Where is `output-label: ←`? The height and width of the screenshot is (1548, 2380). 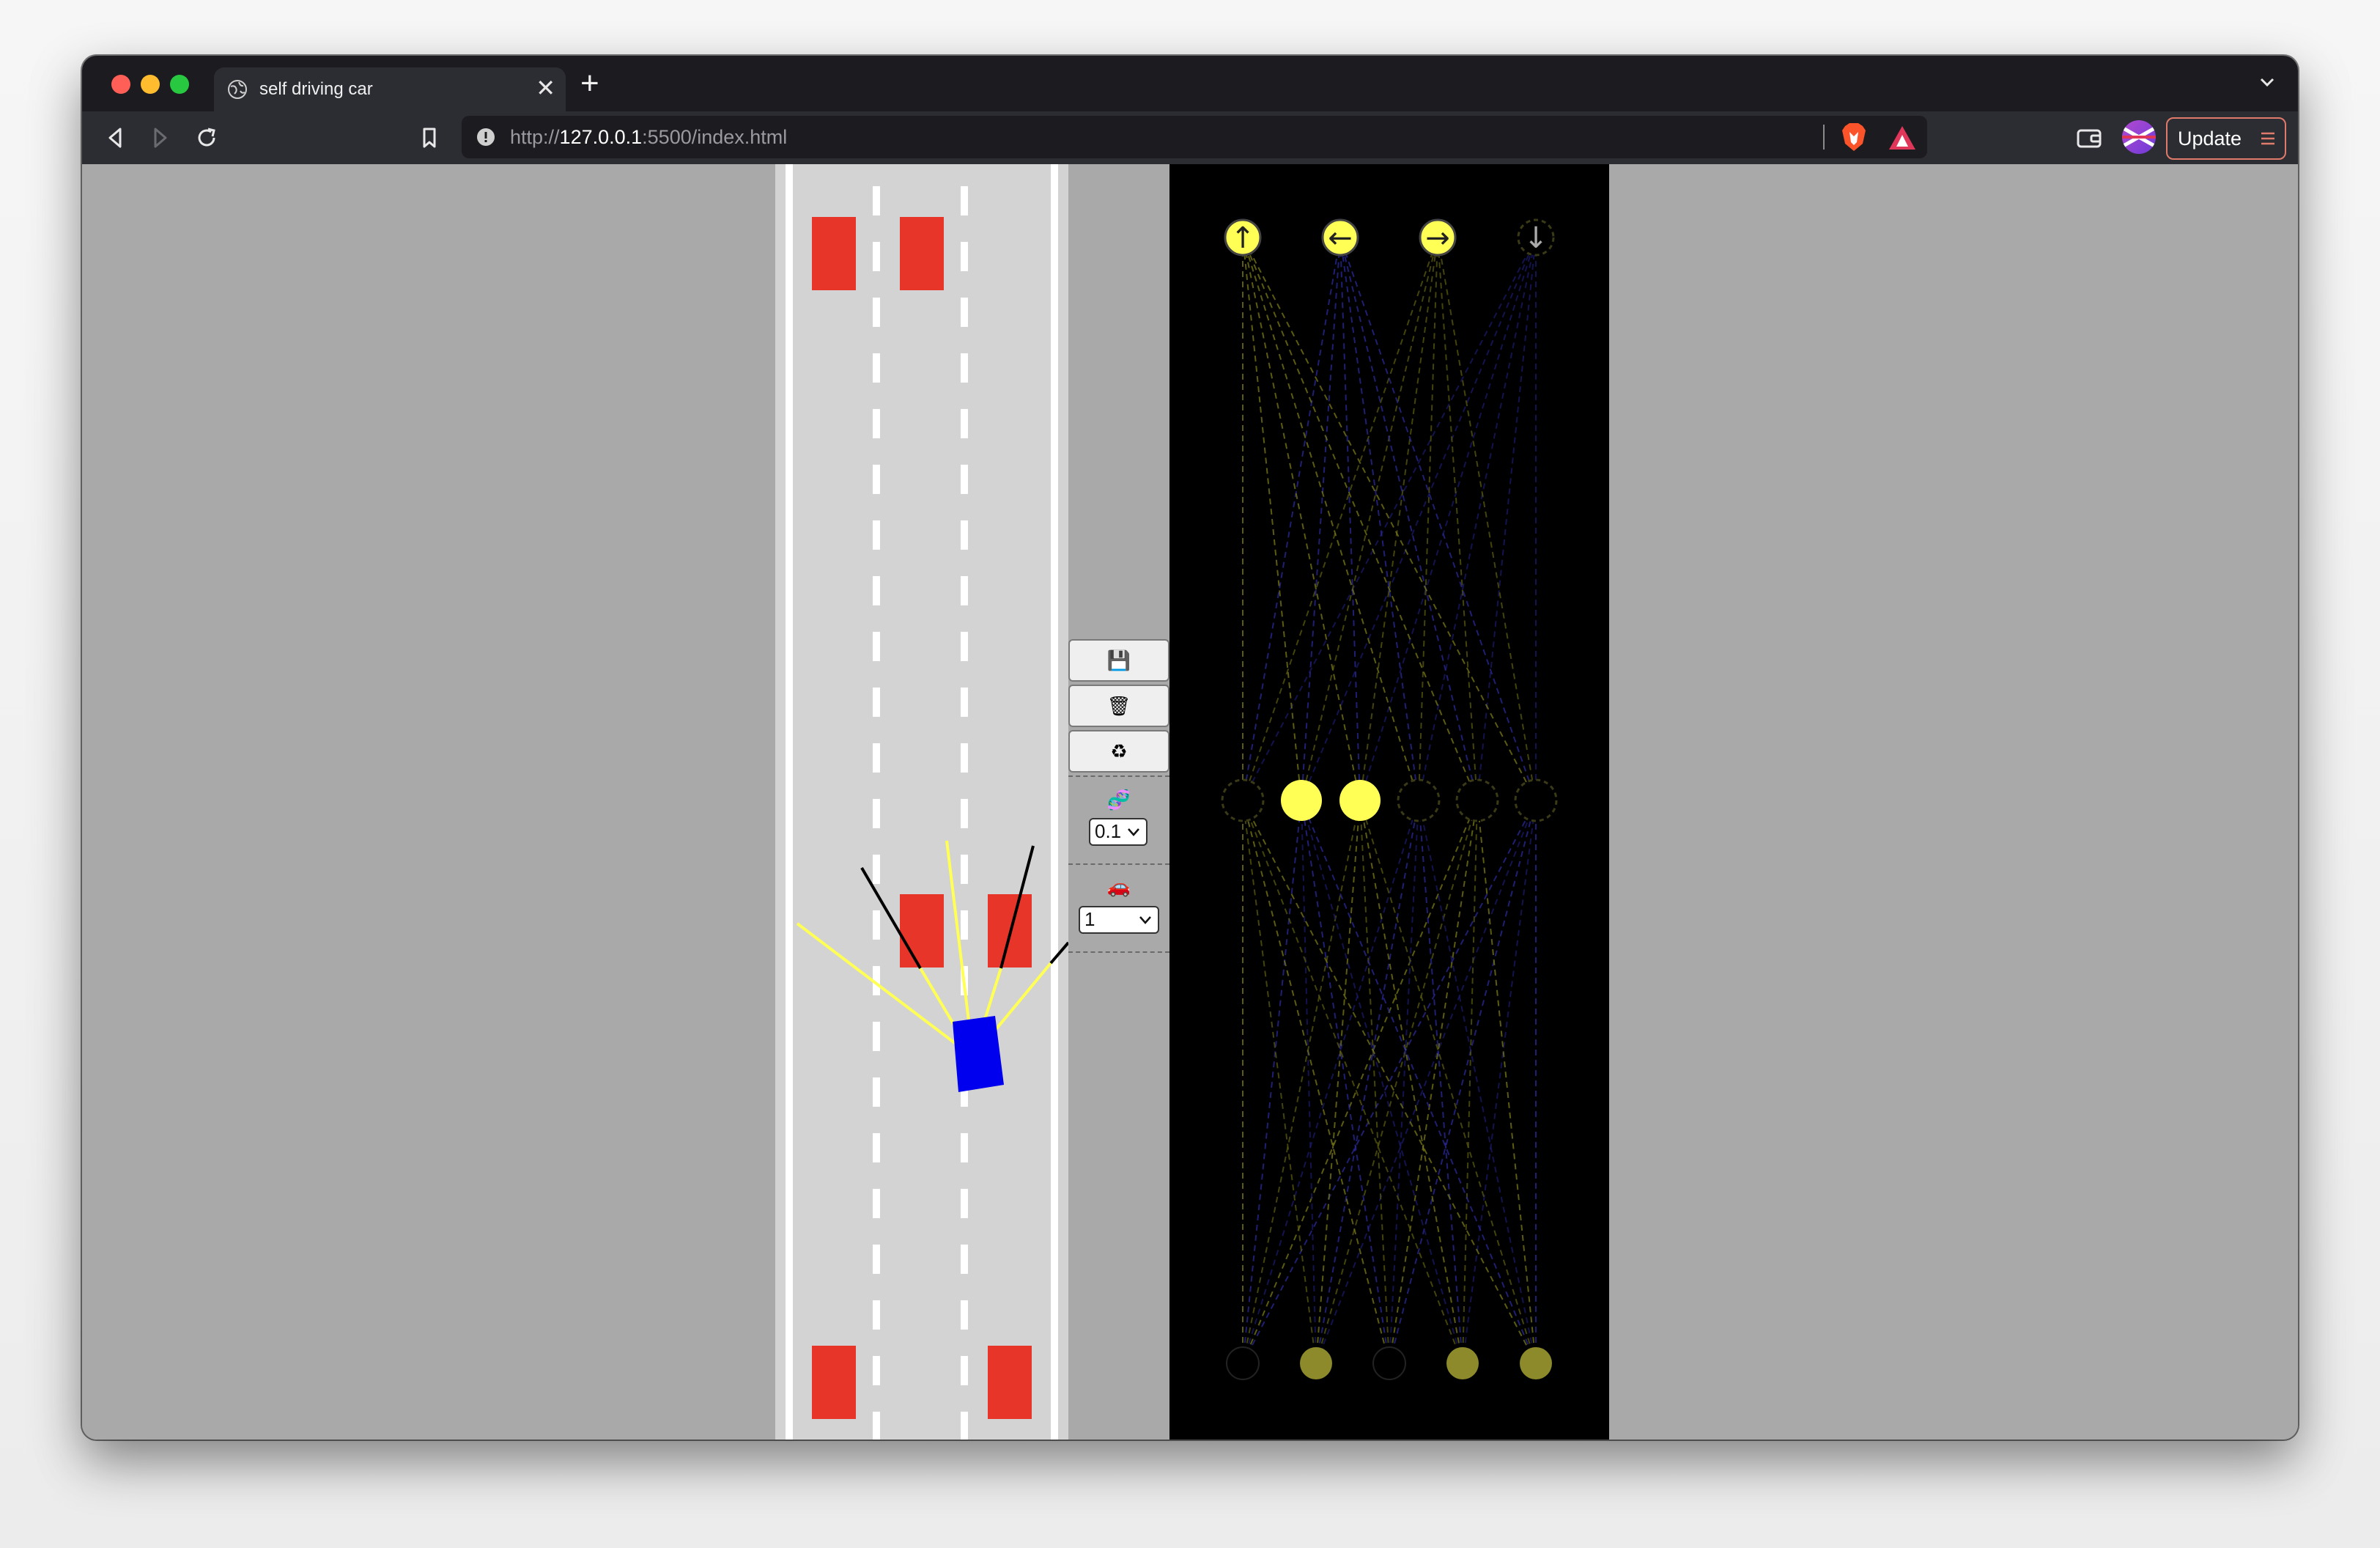
output-label: ← is located at coordinates (1340, 238).